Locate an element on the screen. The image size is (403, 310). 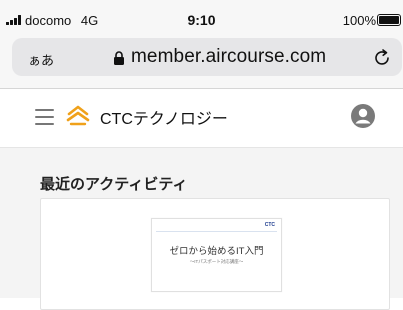
course-title: ゼロから始めるIT入門 is located at coordinates (216, 251).